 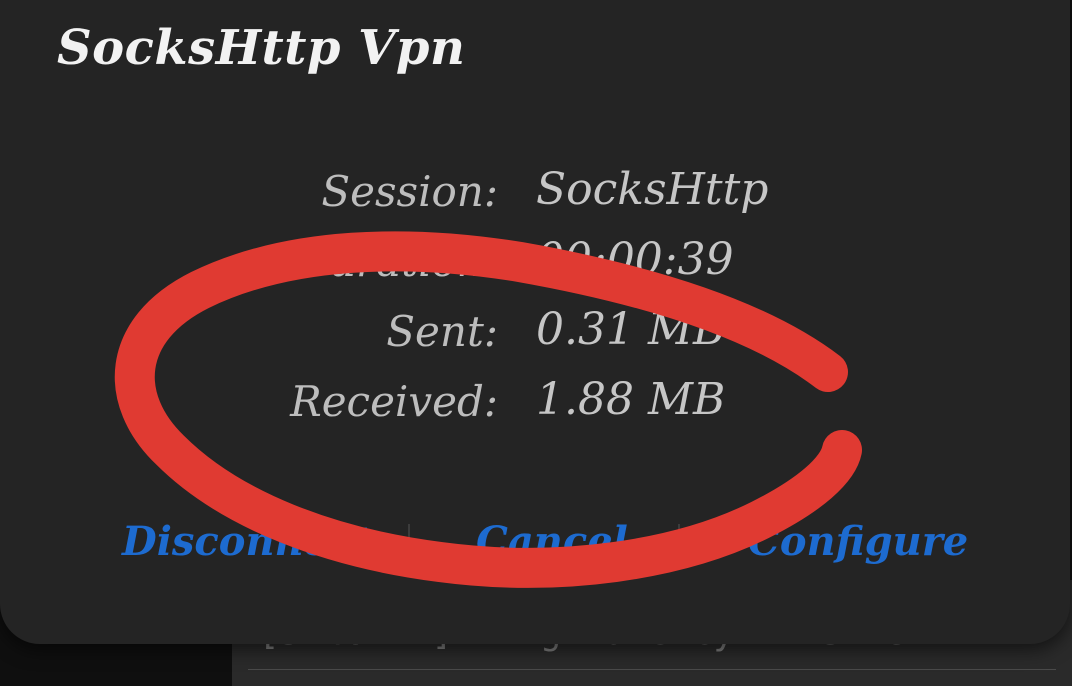 What do you see at coordinates (409, 191) in the screenshot?
I see `session-label: Session:` at bounding box center [409, 191].